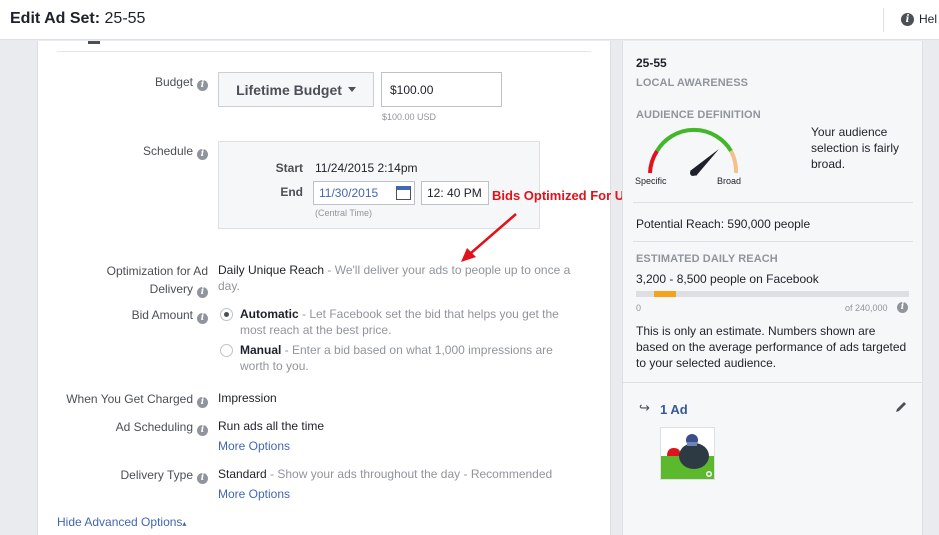  What do you see at coordinates (143, 82) in the screenshot?
I see `budget-label: Budget i` at bounding box center [143, 82].